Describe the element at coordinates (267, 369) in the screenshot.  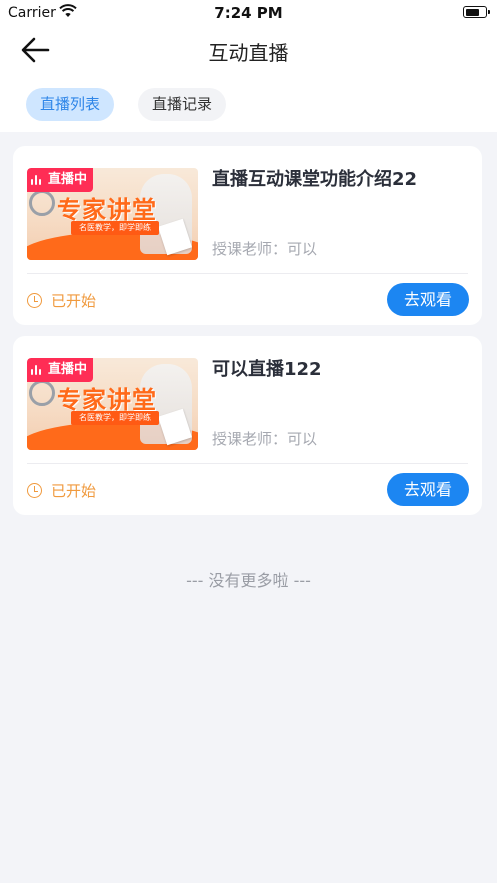
I see `course-title: 可以直播122` at that location.